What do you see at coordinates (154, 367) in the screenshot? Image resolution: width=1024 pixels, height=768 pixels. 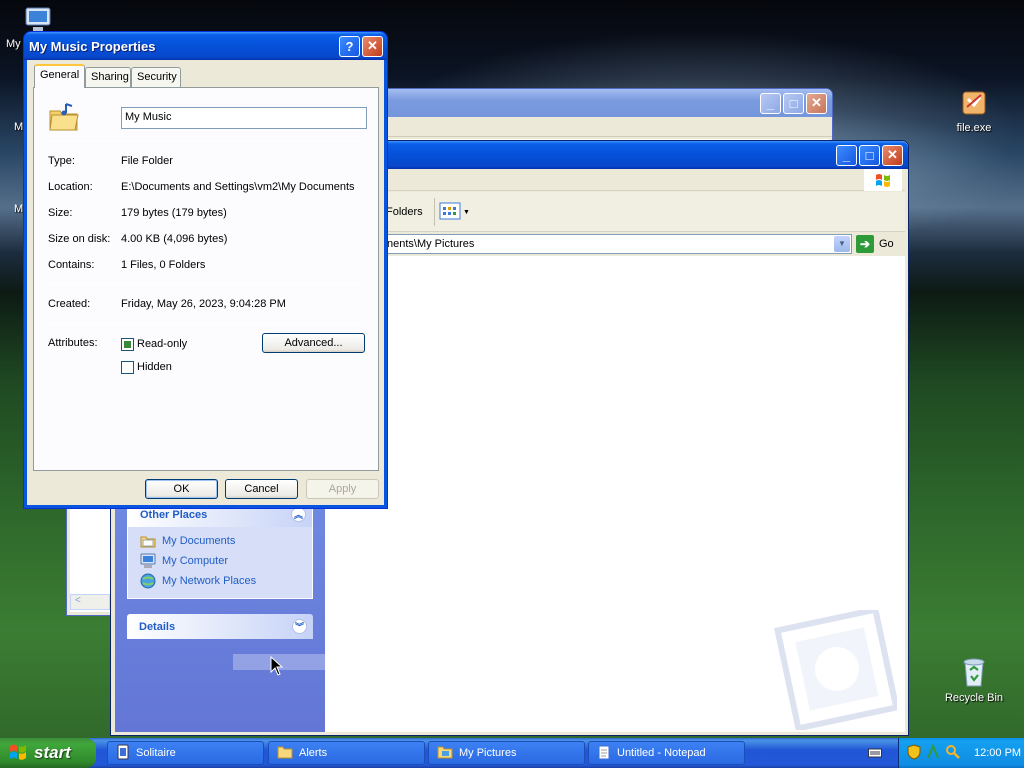 I see `hidden-label: Hidden` at bounding box center [154, 367].